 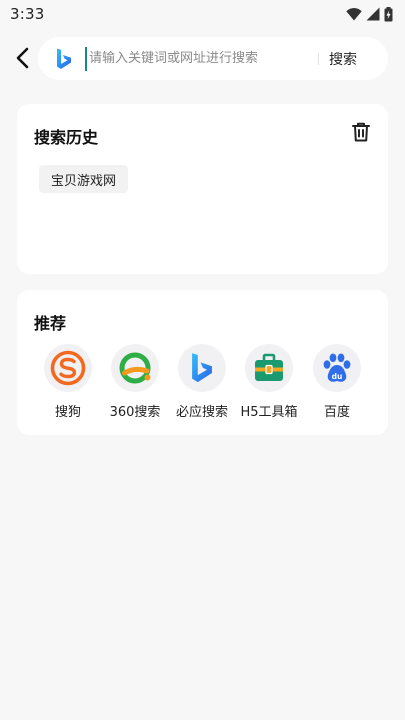 What do you see at coordinates (135, 412) in the screenshot?
I see `engine-label: 360搜索` at bounding box center [135, 412].